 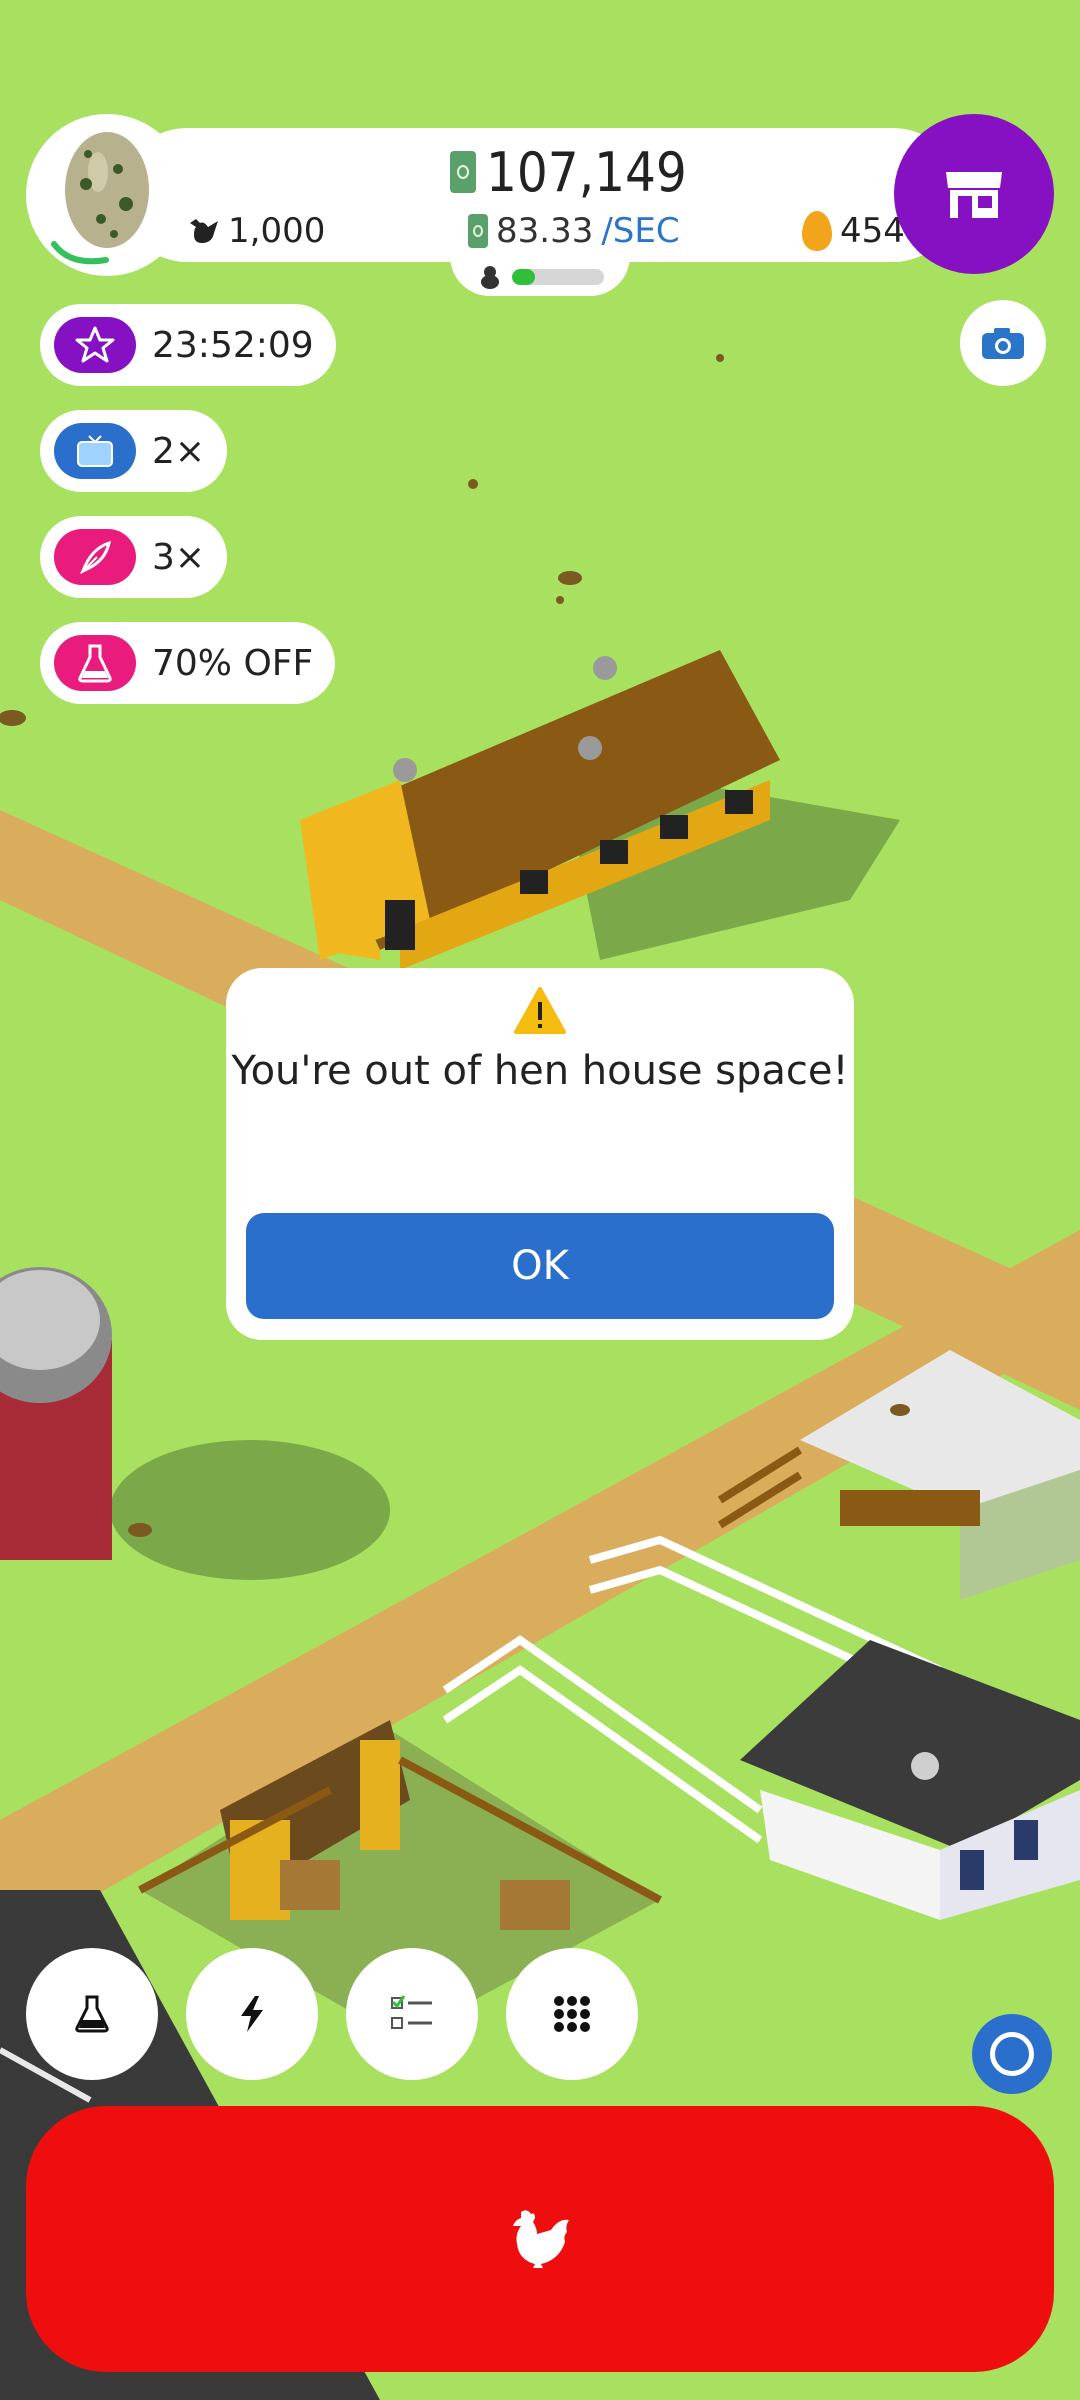 I want to click on research-button, so click(x=92, y=2014).